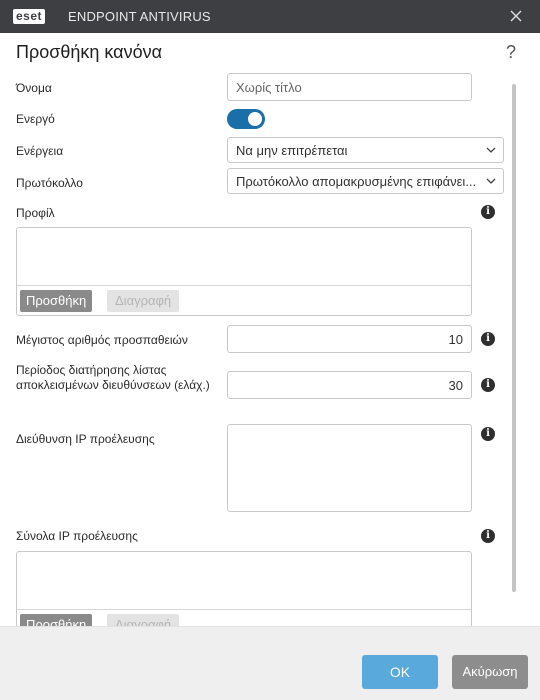 The image size is (540, 700). Describe the element at coordinates (89, 52) in the screenshot. I see `dialog-title: Προσθήκη κανόνα` at that location.